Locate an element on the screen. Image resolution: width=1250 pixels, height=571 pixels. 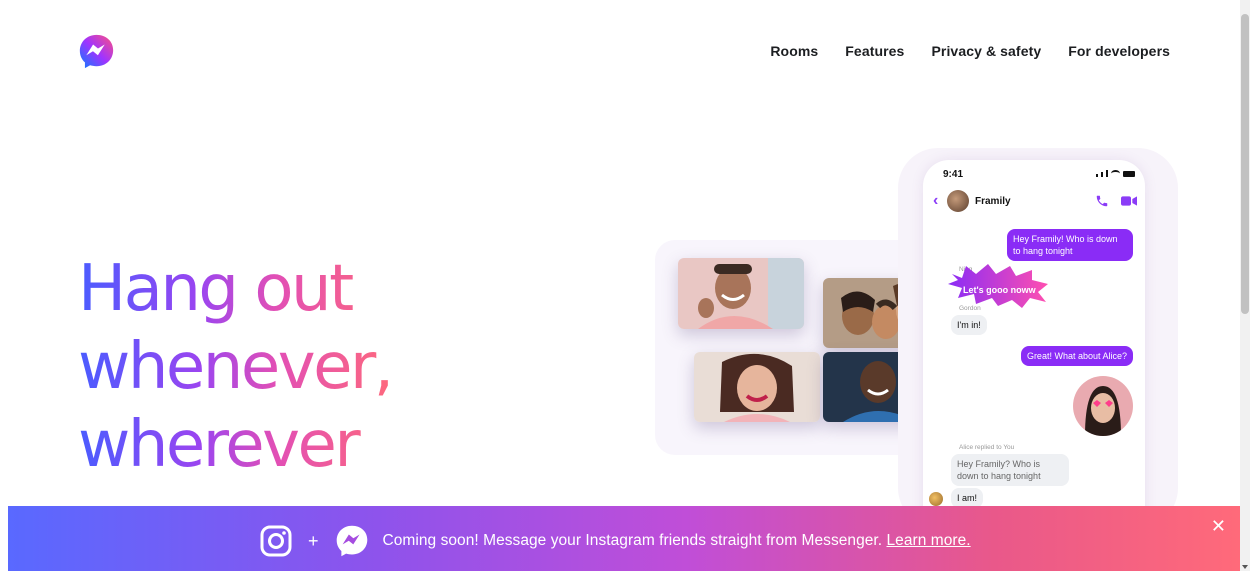
chat-title: Framily is located at coordinates (993, 201).